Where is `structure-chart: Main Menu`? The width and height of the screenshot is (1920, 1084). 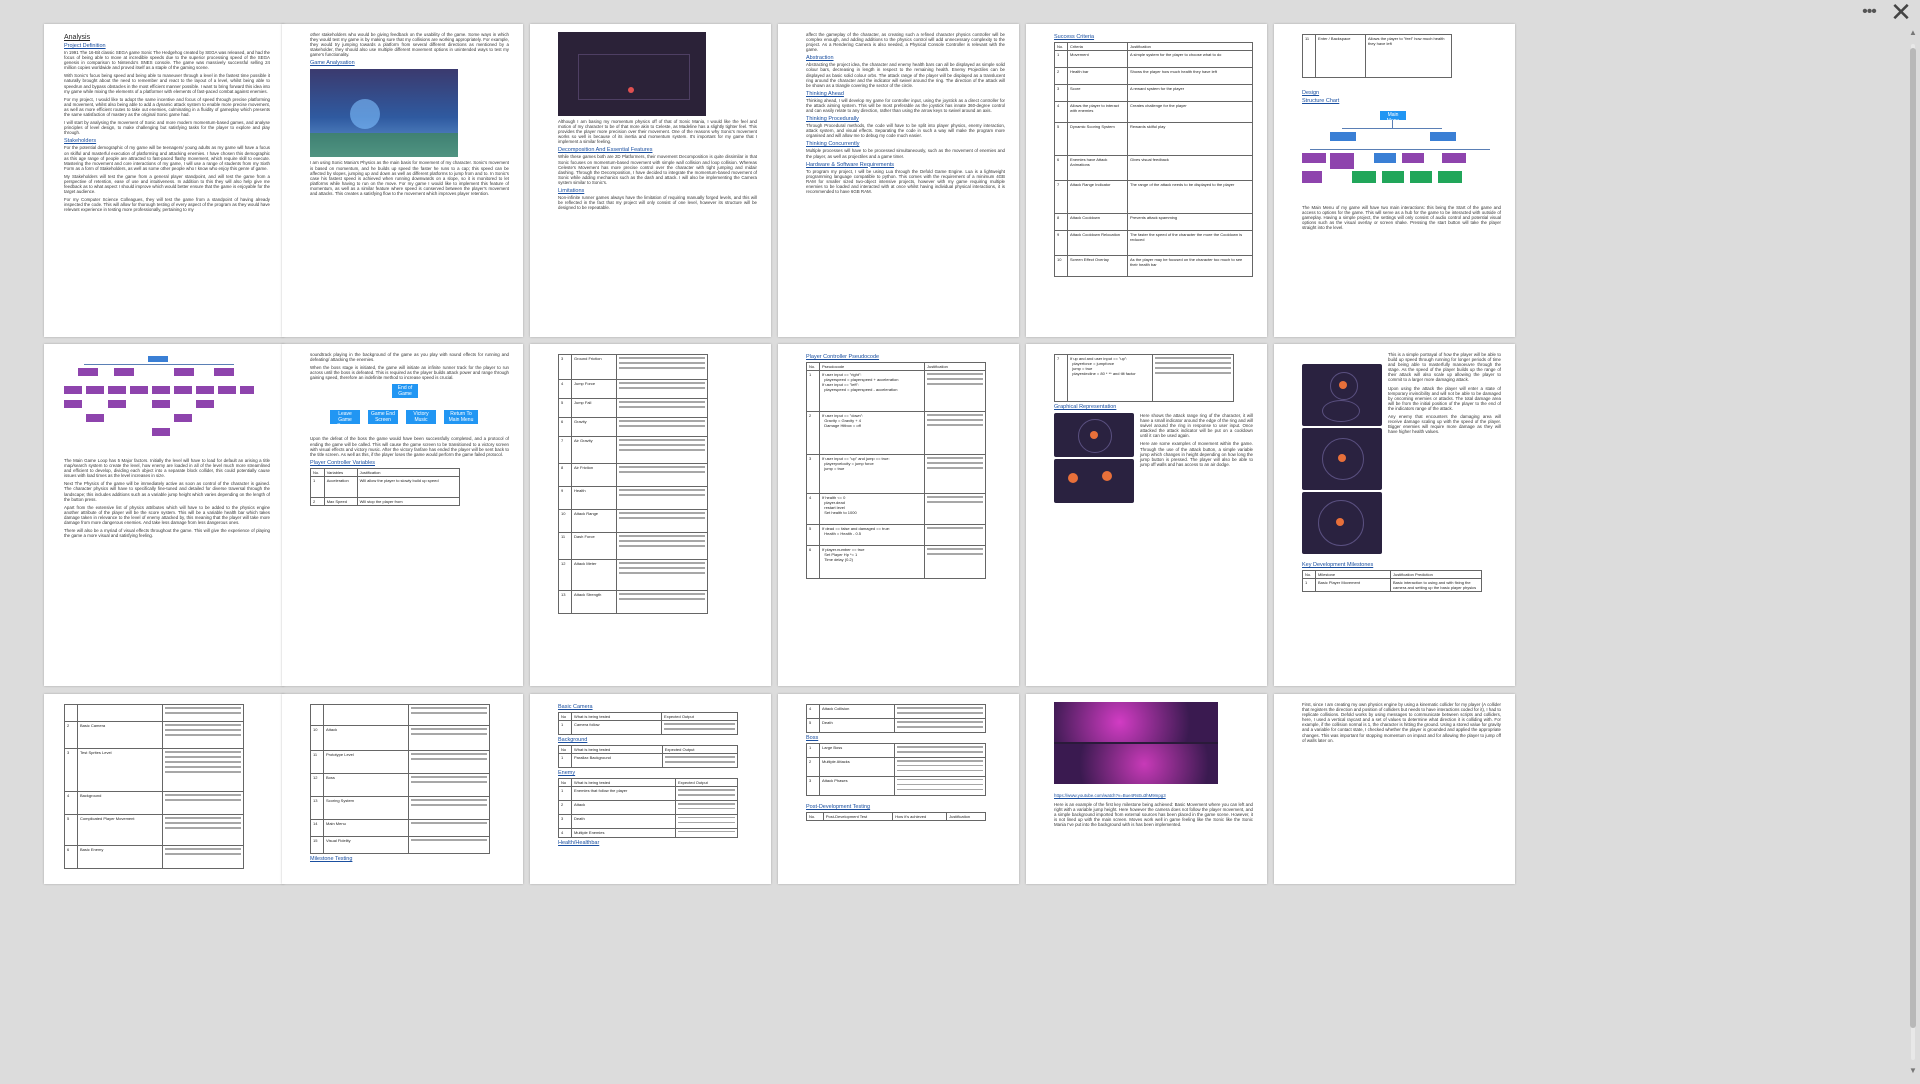 structure-chart: Main Menu is located at coordinates (1399, 155).